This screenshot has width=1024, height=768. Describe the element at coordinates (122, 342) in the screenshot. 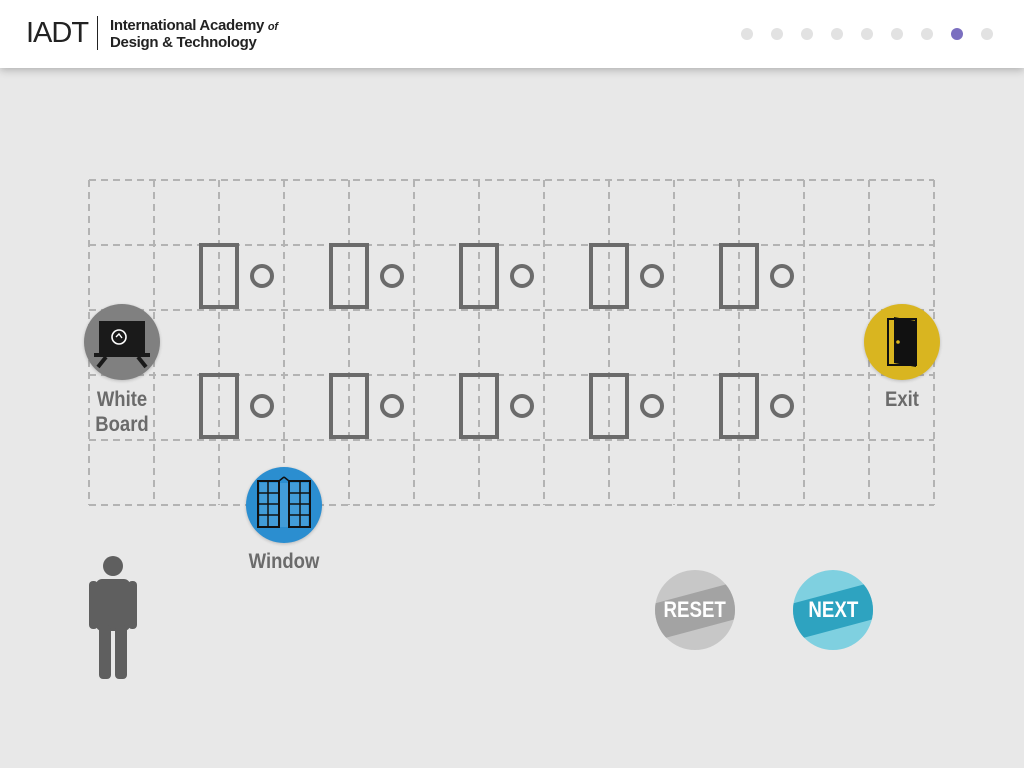

I see `whiteboard-icon` at that location.